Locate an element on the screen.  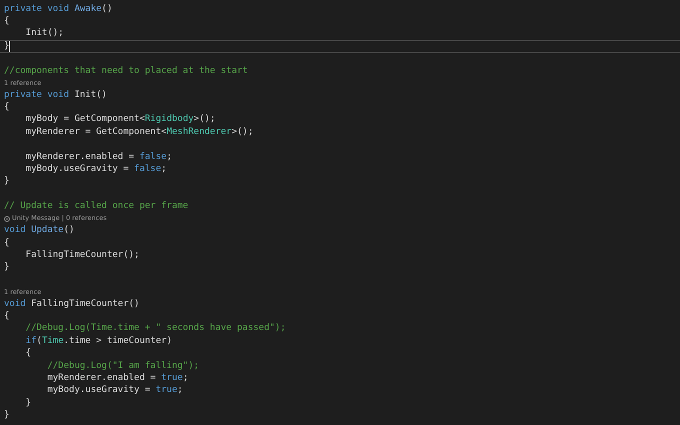
code-line: myBody = GetComponent<Rigidbody>(); is located at coordinates (120, 120).